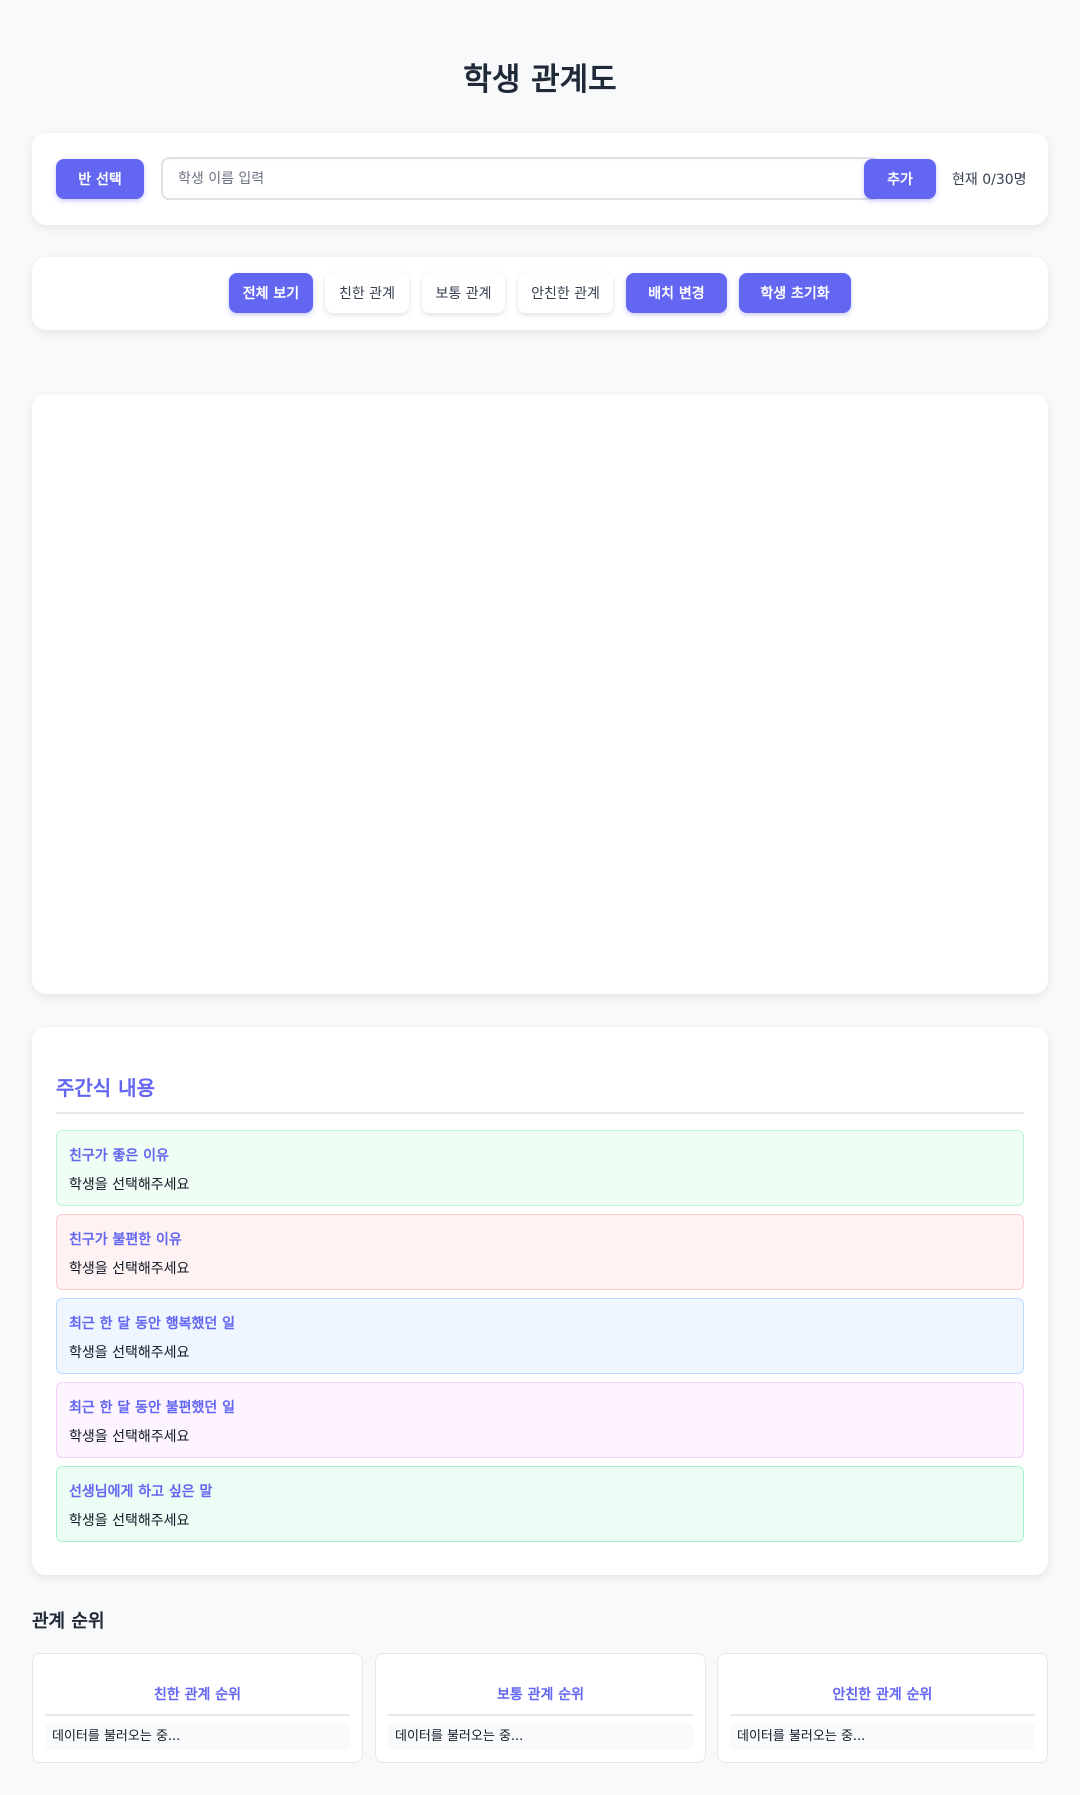 This screenshot has height=1795, width=1080. I want to click on answer-good-reason: 친구가 좋은 이유 학생을 선택해주세요, so click(540, 1168).